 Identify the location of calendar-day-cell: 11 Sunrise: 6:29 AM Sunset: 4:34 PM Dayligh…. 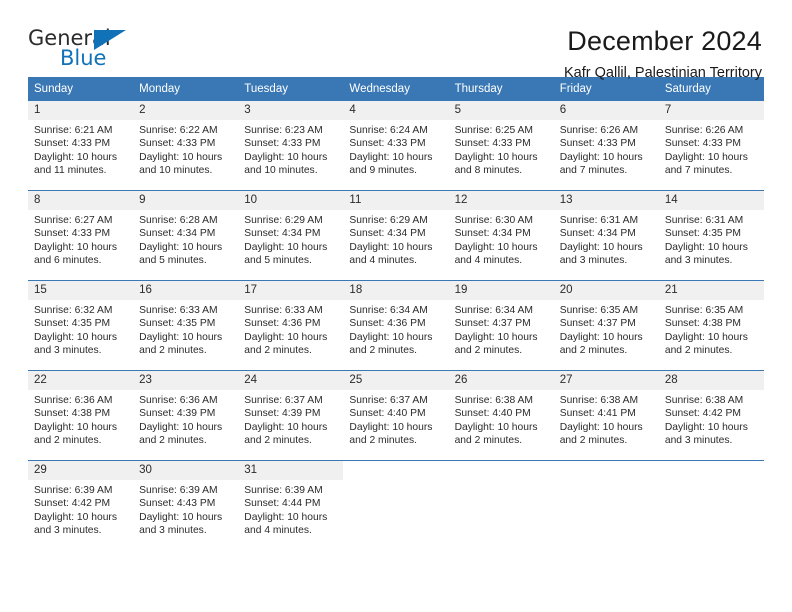
(396, 230).